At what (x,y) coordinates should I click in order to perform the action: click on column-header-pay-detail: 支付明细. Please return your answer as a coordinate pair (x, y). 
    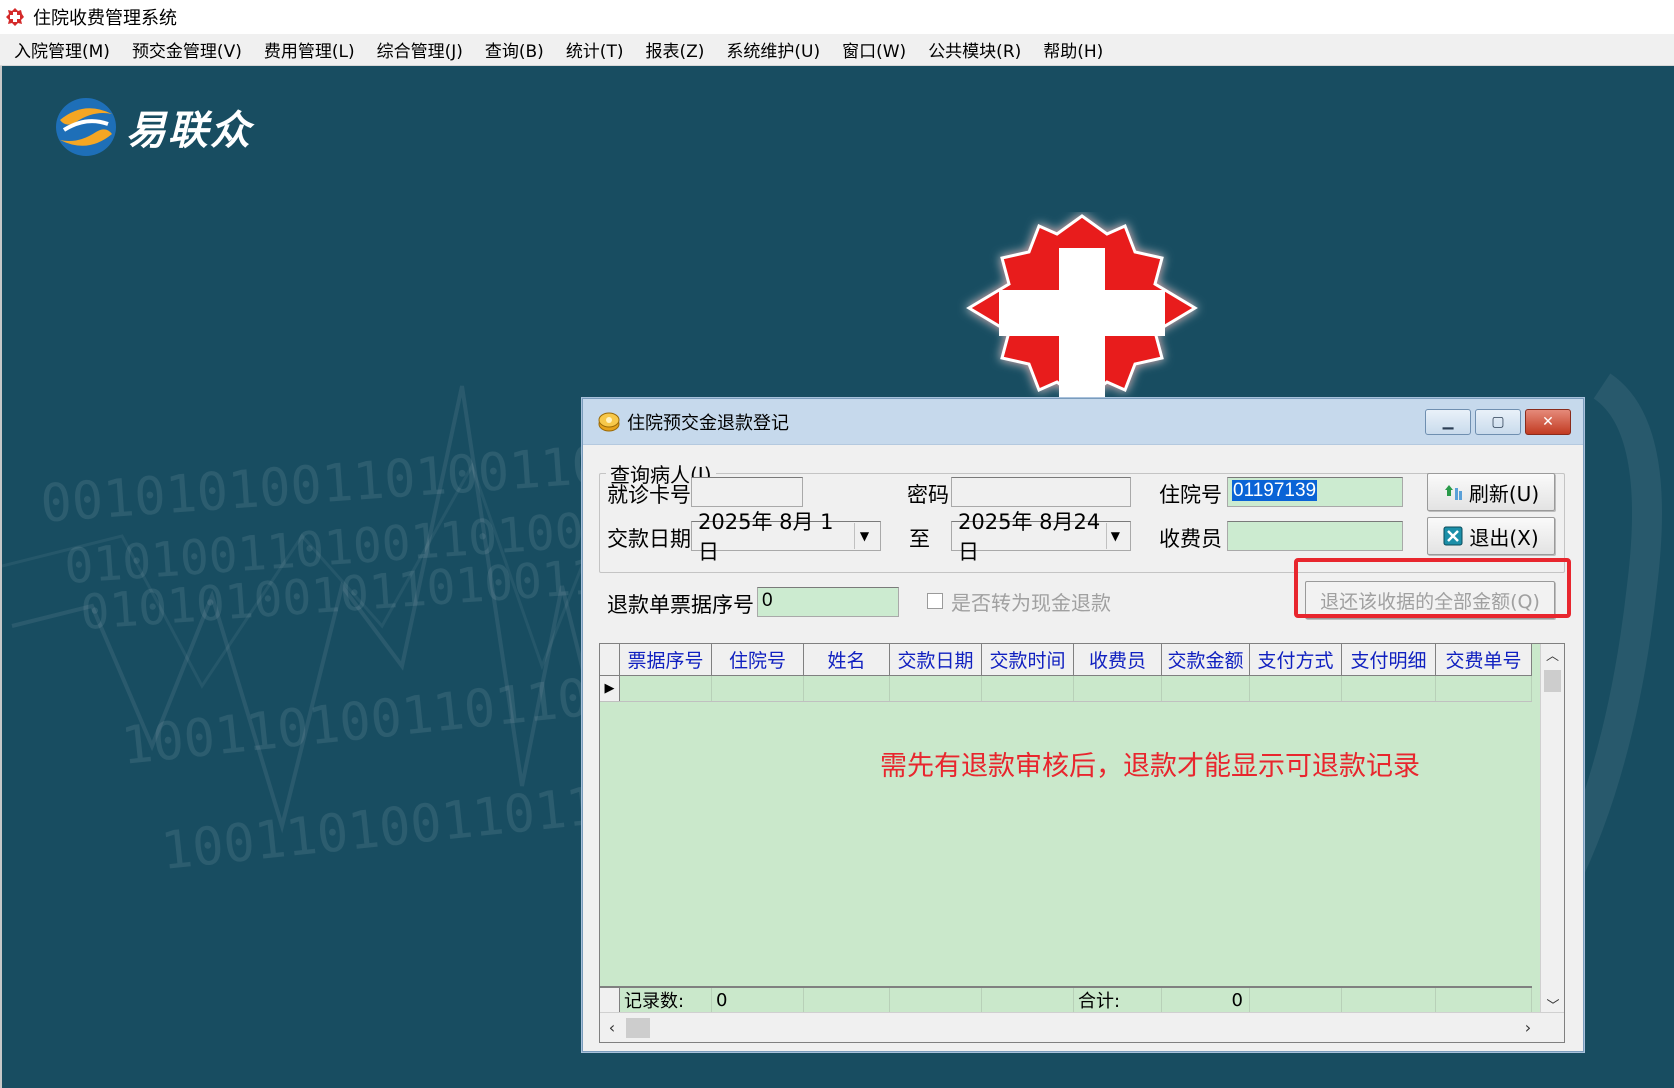
    Looking at the image, I should click on (1389, 659).